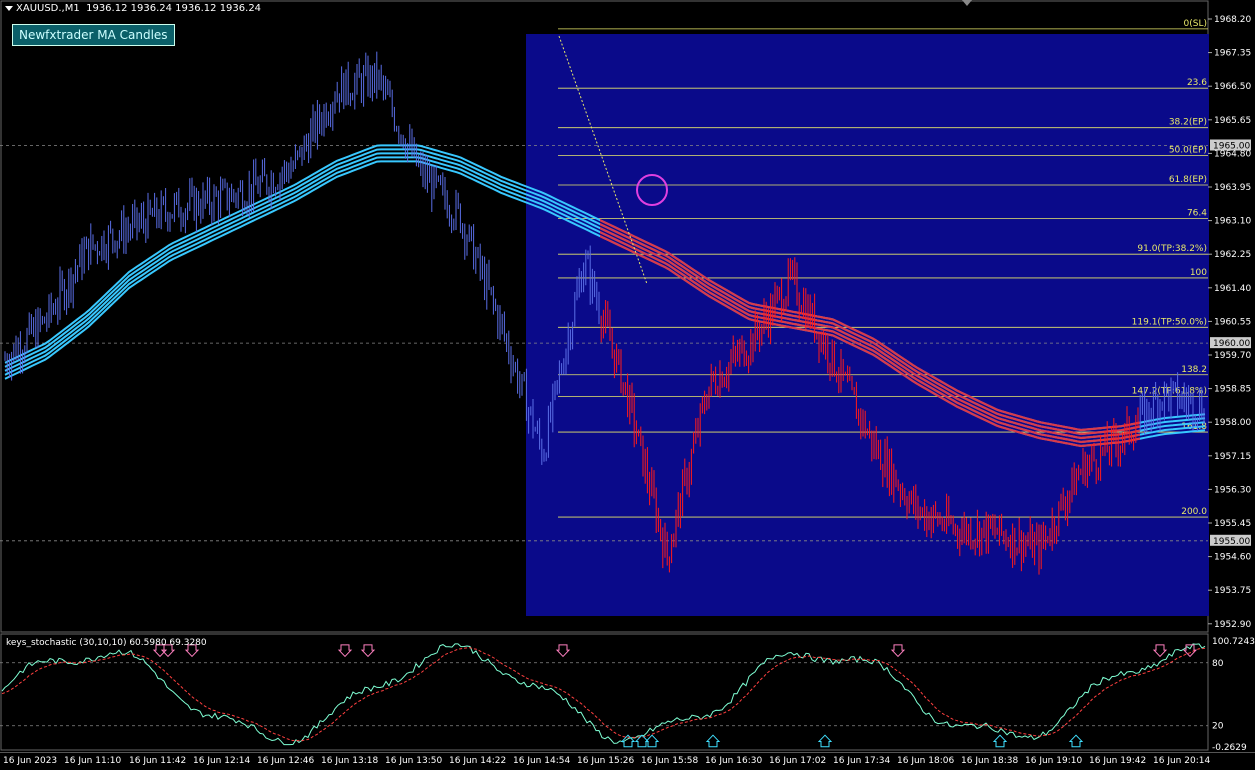  What do you see at coordinates (1231, 146) in the screenshot?
I see `price-marker-label: 1965.00` at bounding box center [1231, 146].